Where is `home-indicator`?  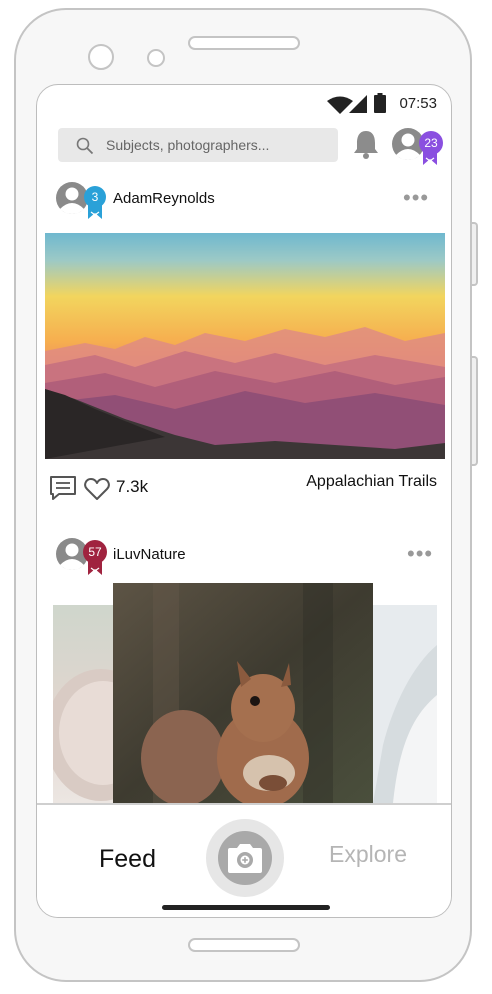 home-indicator is located at coordinates (246, 907).